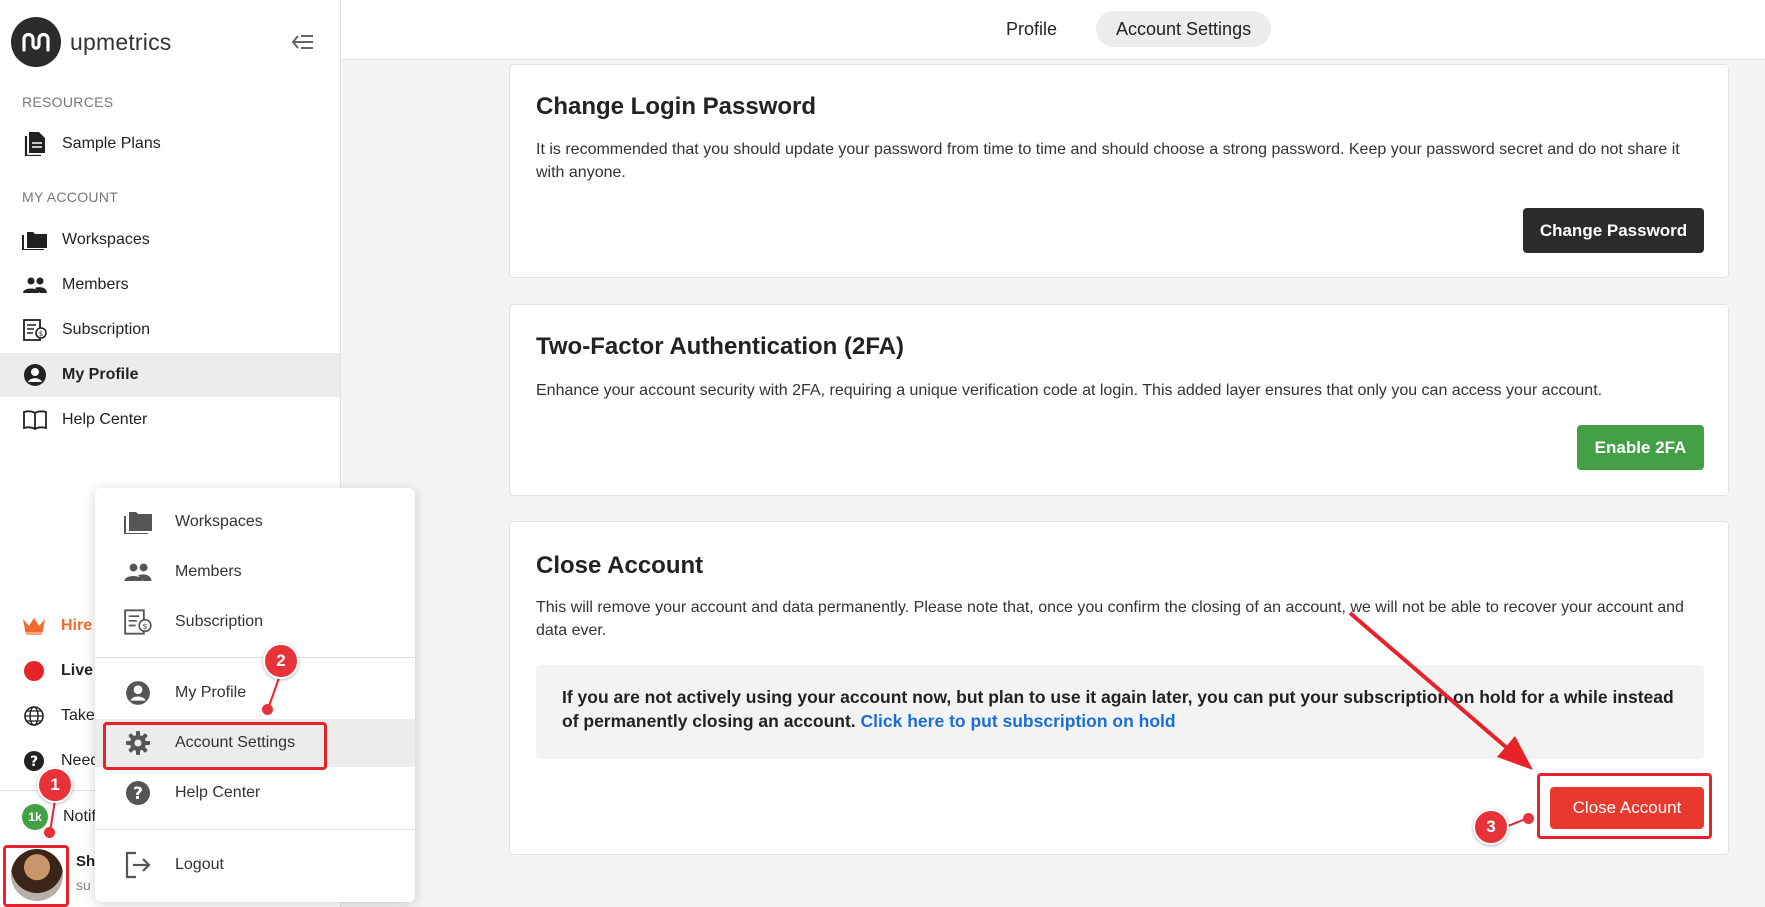  Describe the element at coordinates (219, 521) in the screenshot. I see `menu-item-label: Workspaces` at that location.